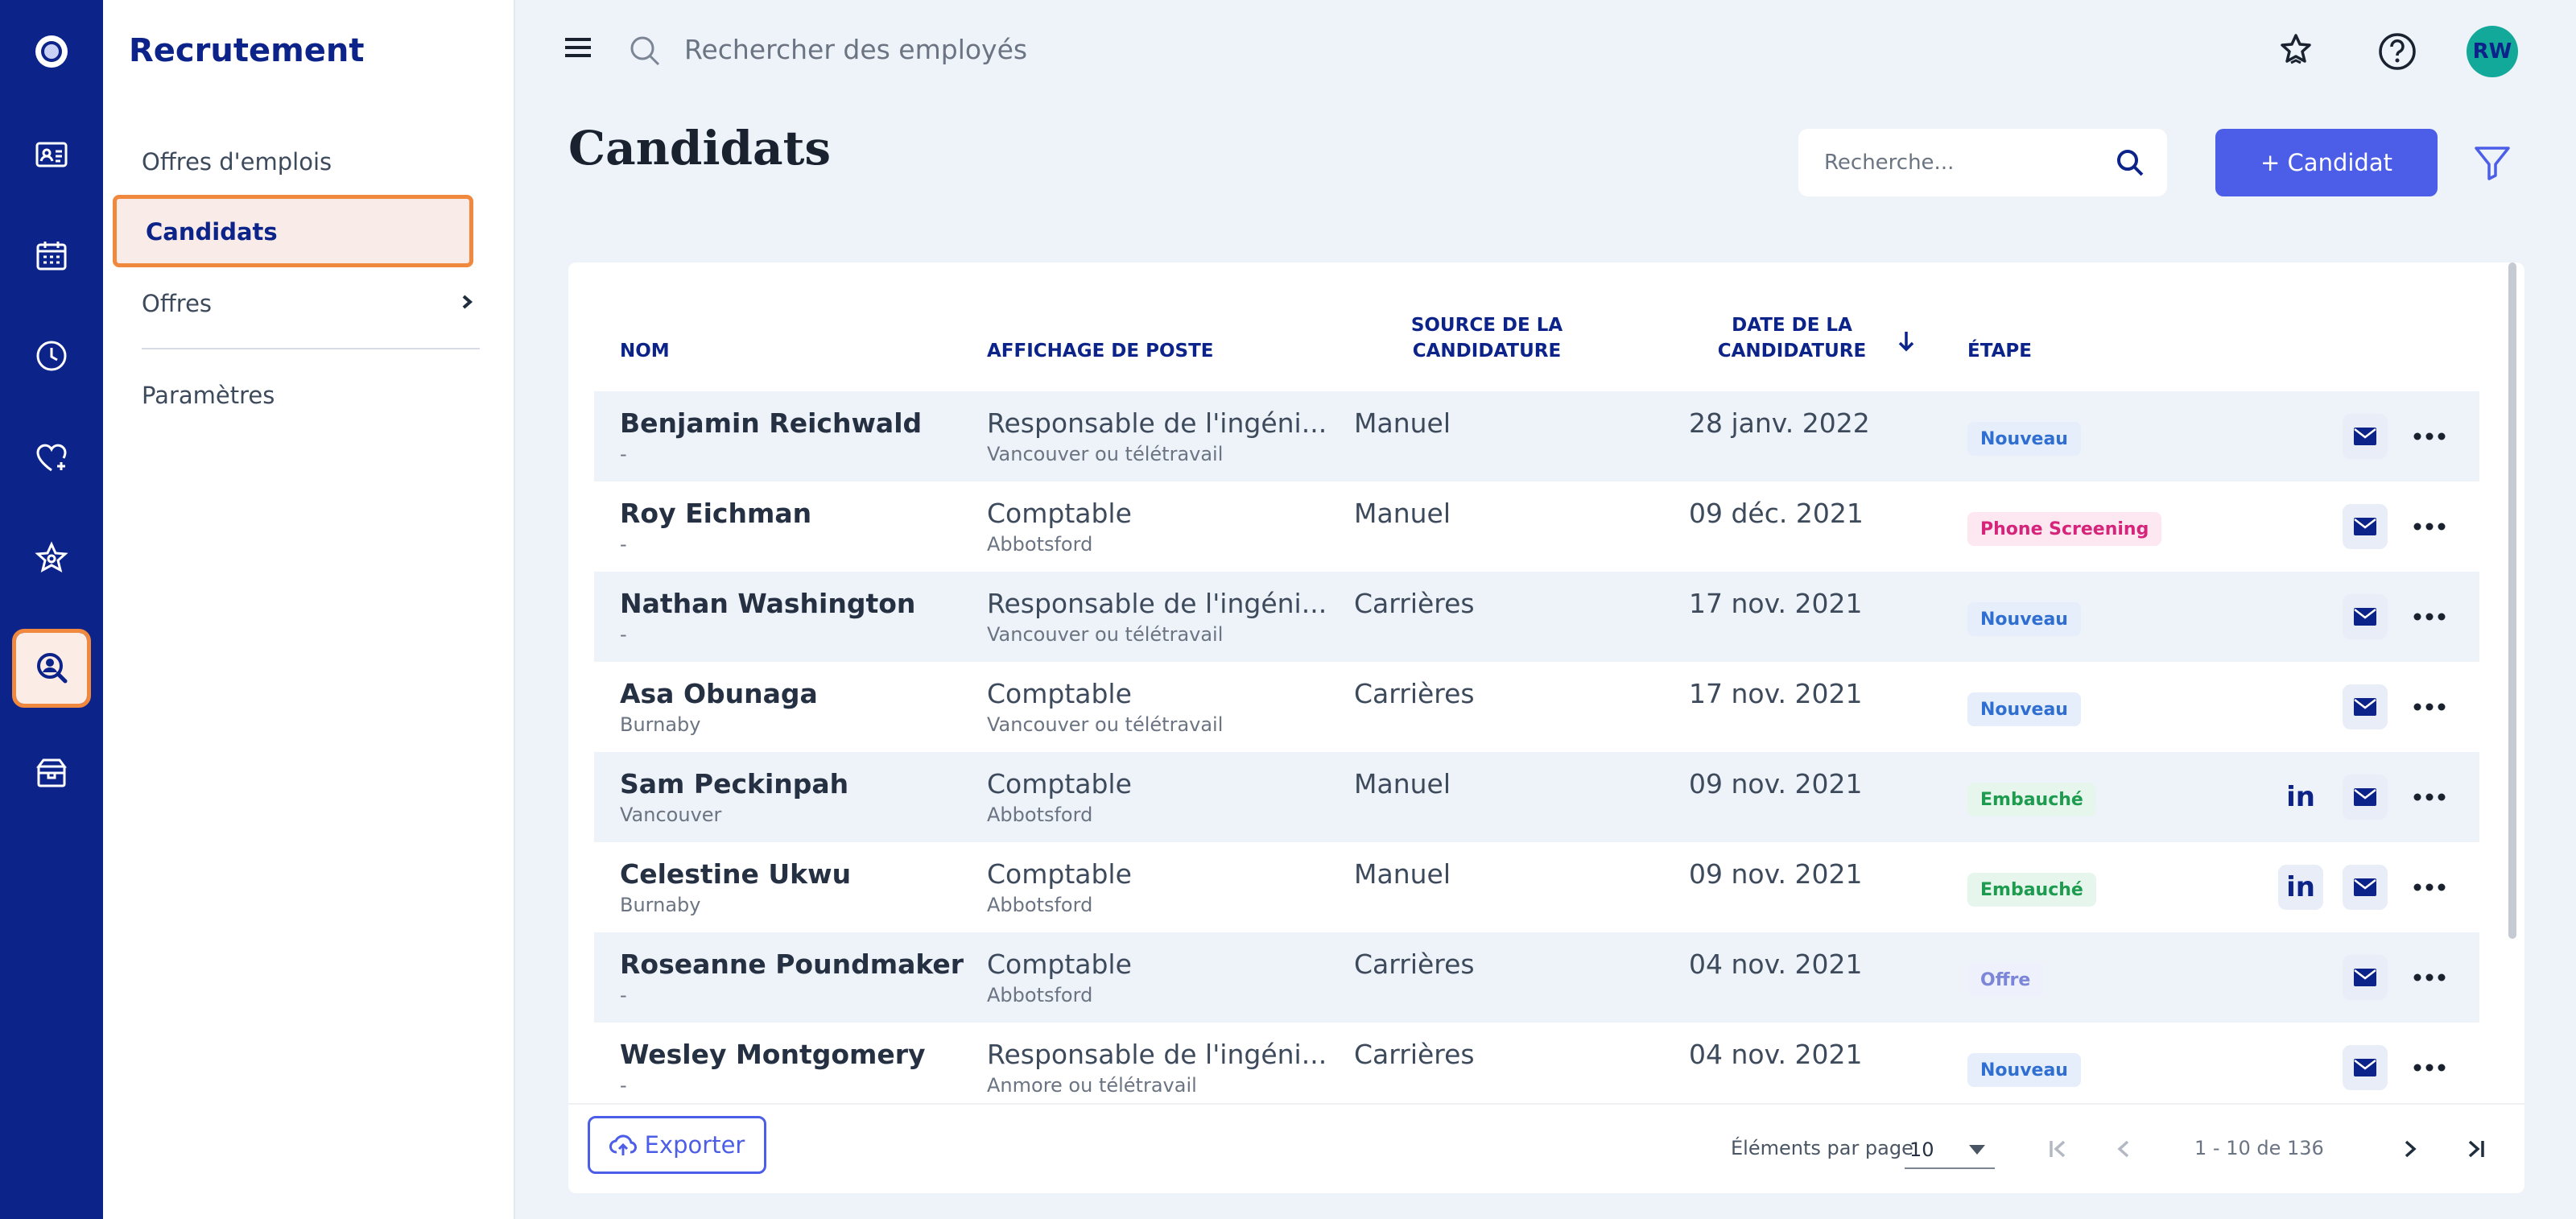 The width and height of the screenshot is (2576, 1219). Describe the element at coordinates (1486, 338) in the screenshot. I see `column-header-source: SOURCE DE LA CANDIDATURE` at that location.